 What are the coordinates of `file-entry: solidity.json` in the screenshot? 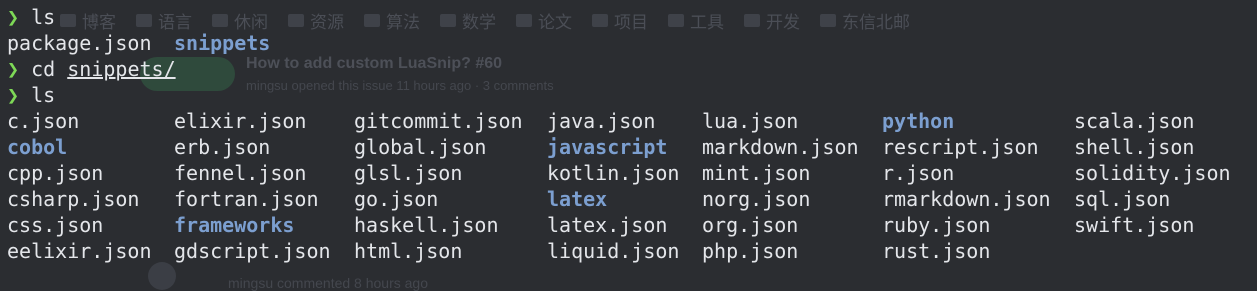 It's located at (1152, 173).